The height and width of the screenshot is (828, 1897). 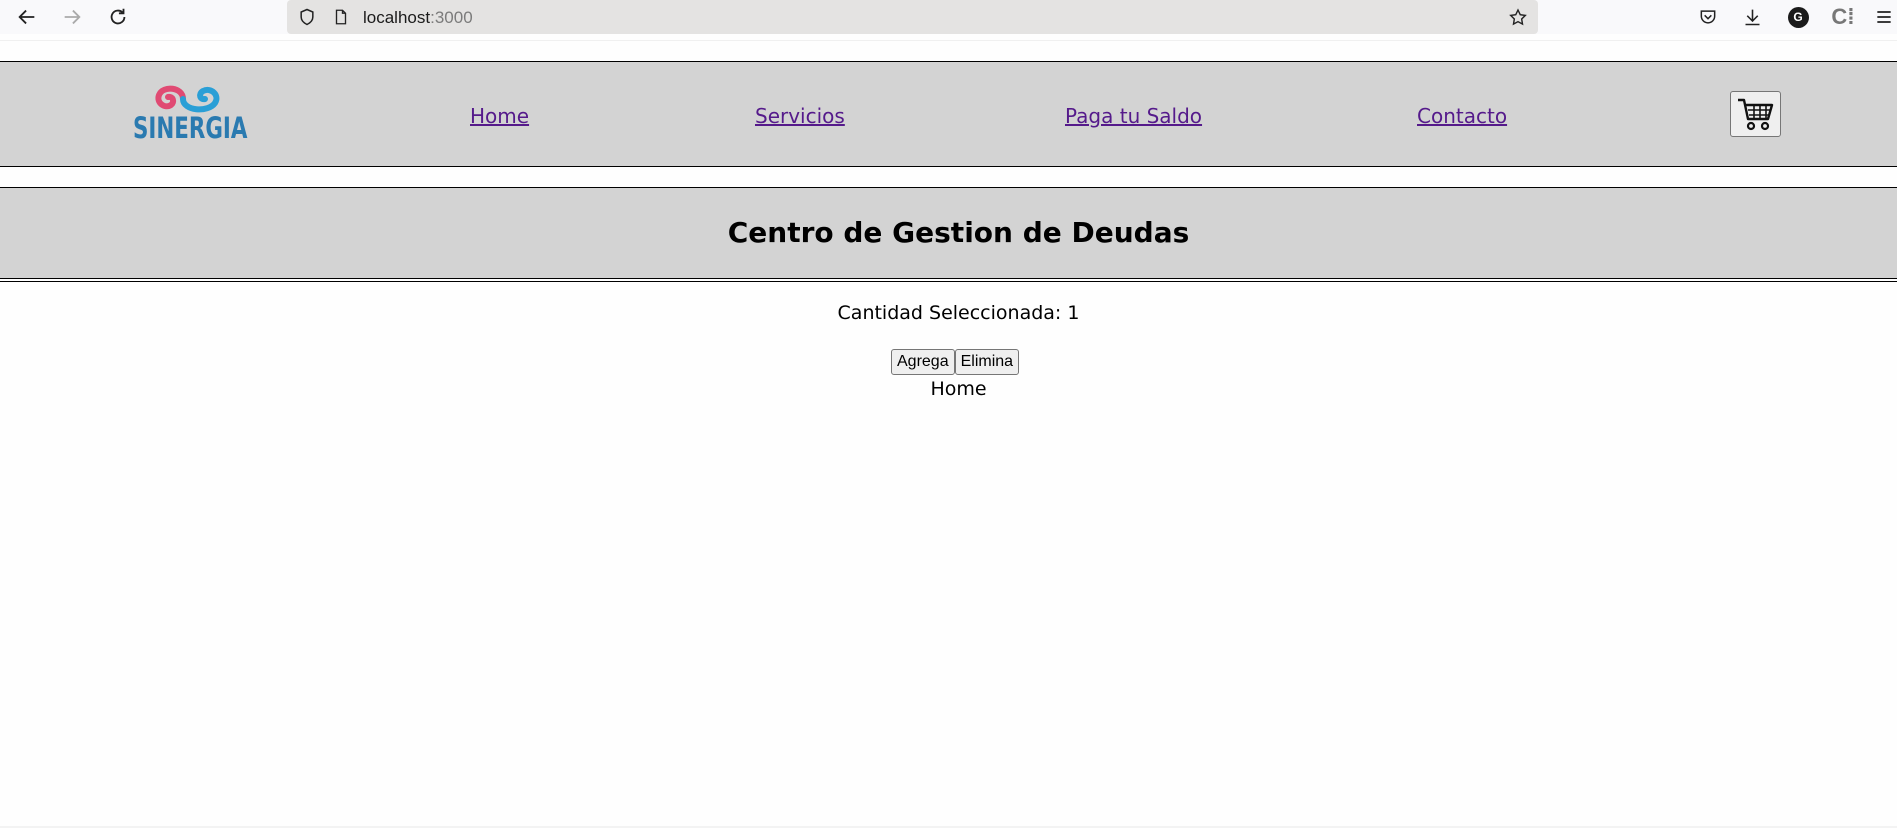 I want to click on browser-toolbar: localhost:3000 G C⁞, so click(x=948, y=17).